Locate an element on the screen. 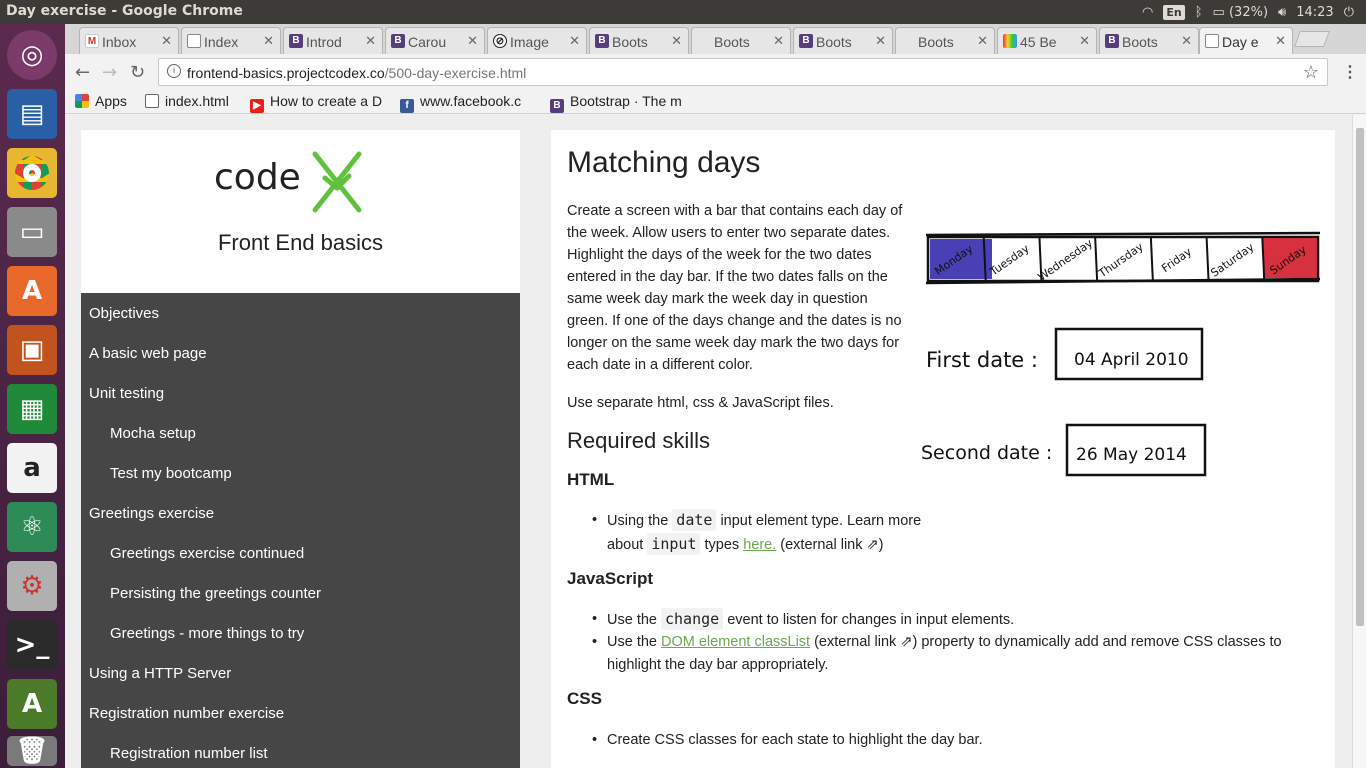  tab-label: Index is located at coordinates (221, 42).